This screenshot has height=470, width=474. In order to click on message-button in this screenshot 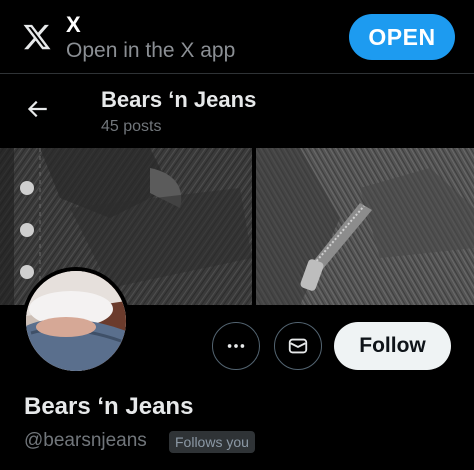, I will do `click(298, 346)`.